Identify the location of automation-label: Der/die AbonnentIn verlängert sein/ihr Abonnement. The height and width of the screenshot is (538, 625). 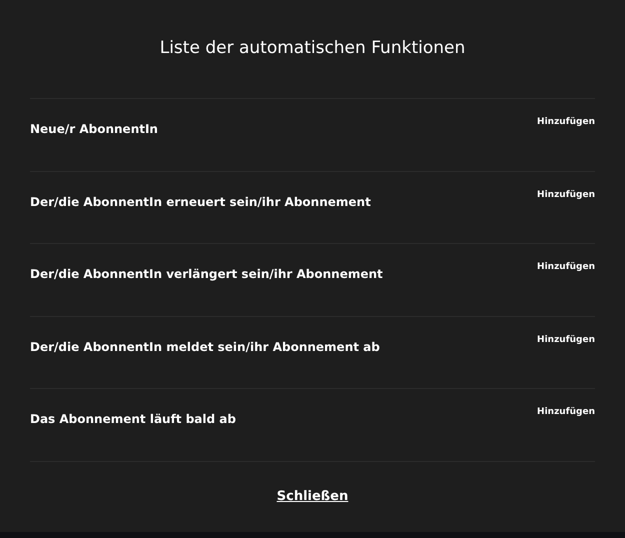
(206, 274).